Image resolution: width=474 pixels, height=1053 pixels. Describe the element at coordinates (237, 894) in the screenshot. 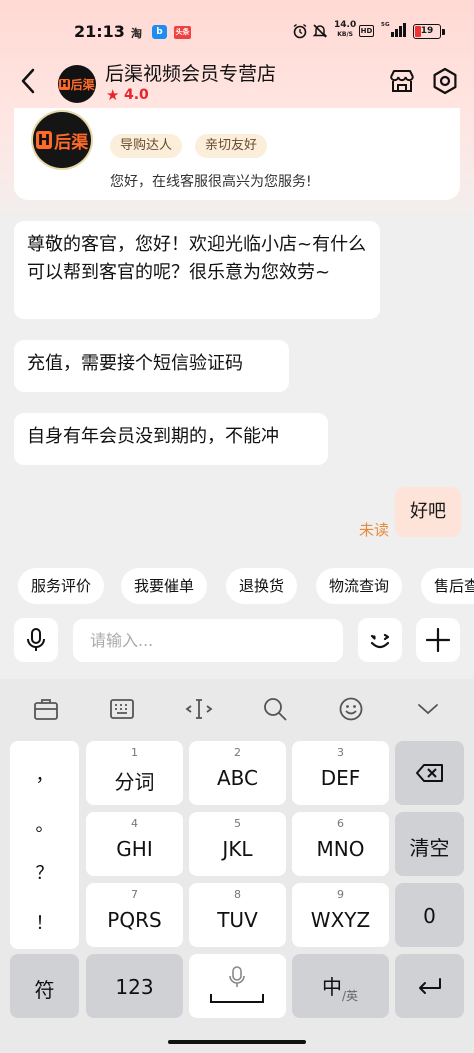

I see `key-number: 8` at that location.